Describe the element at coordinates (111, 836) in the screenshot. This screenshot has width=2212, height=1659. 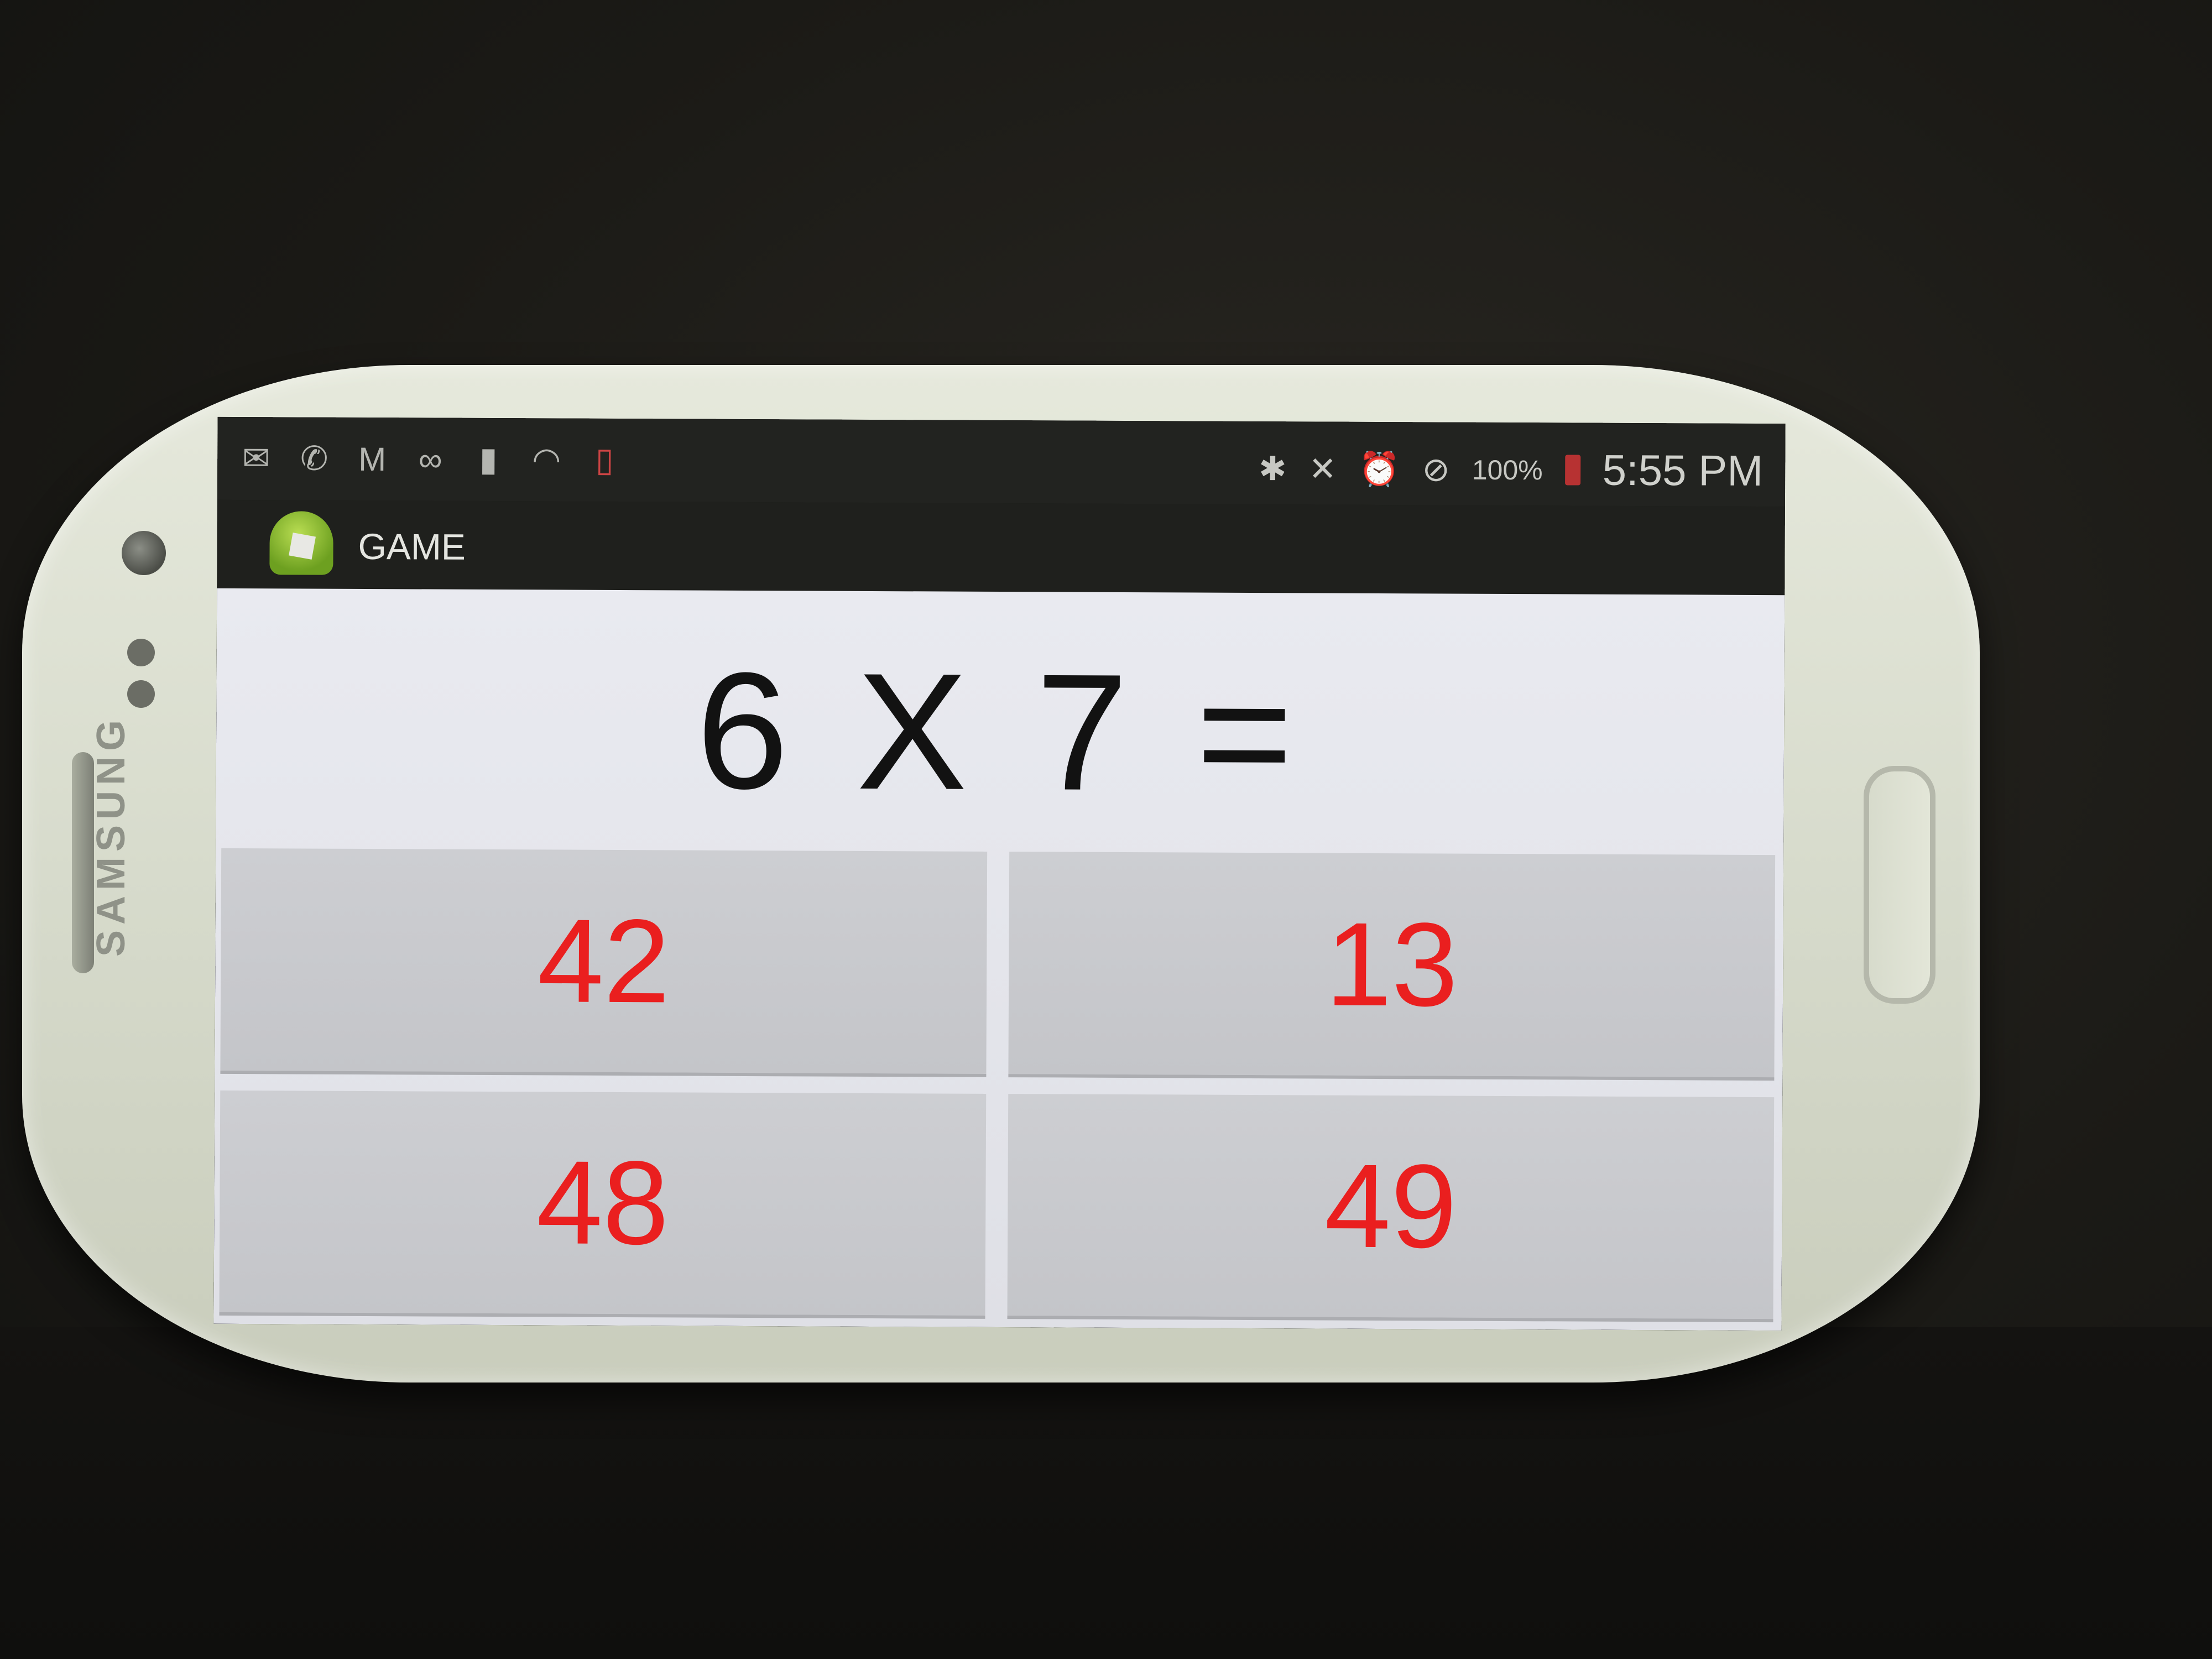
I see `brand-logo: SAMSUNG` at that location.